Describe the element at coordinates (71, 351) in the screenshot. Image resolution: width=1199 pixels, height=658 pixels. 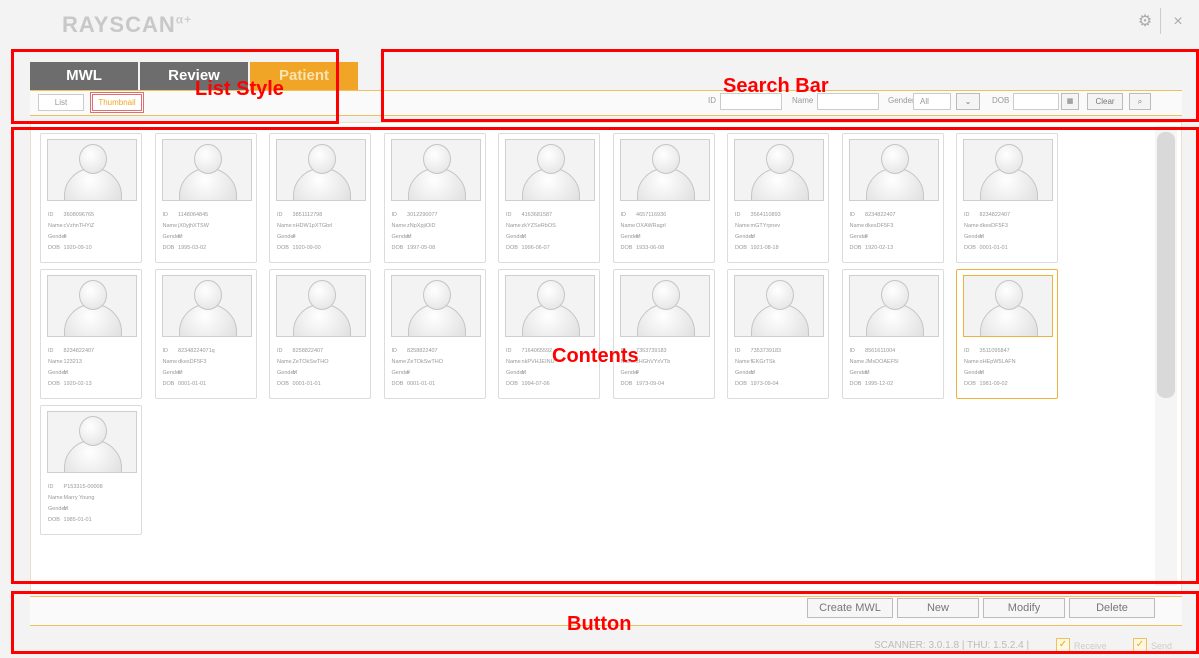
I see `card-id: ID 8234822407` at that location.